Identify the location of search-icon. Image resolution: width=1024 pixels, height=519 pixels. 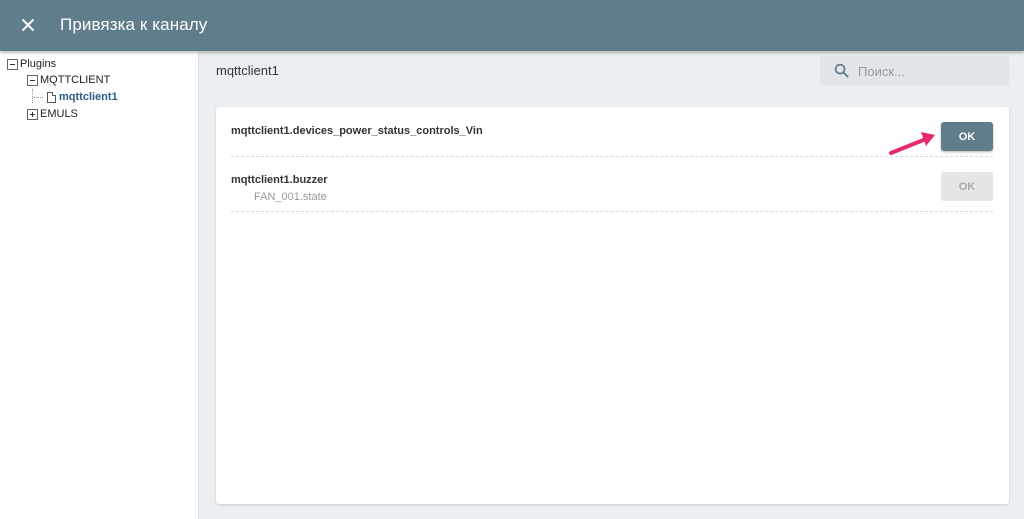
(841, 70).